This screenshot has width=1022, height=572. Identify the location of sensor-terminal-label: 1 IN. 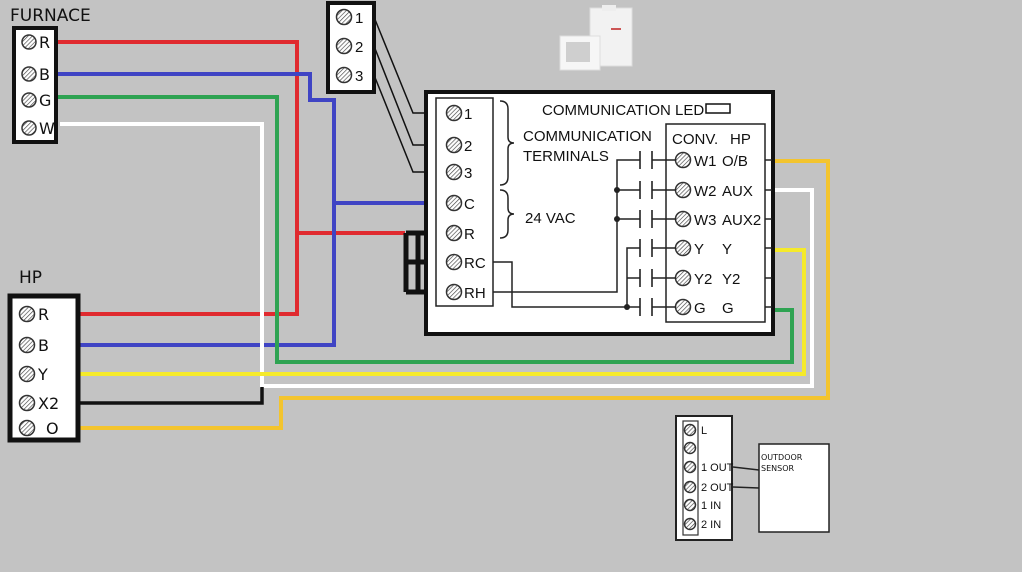
(711, 506).